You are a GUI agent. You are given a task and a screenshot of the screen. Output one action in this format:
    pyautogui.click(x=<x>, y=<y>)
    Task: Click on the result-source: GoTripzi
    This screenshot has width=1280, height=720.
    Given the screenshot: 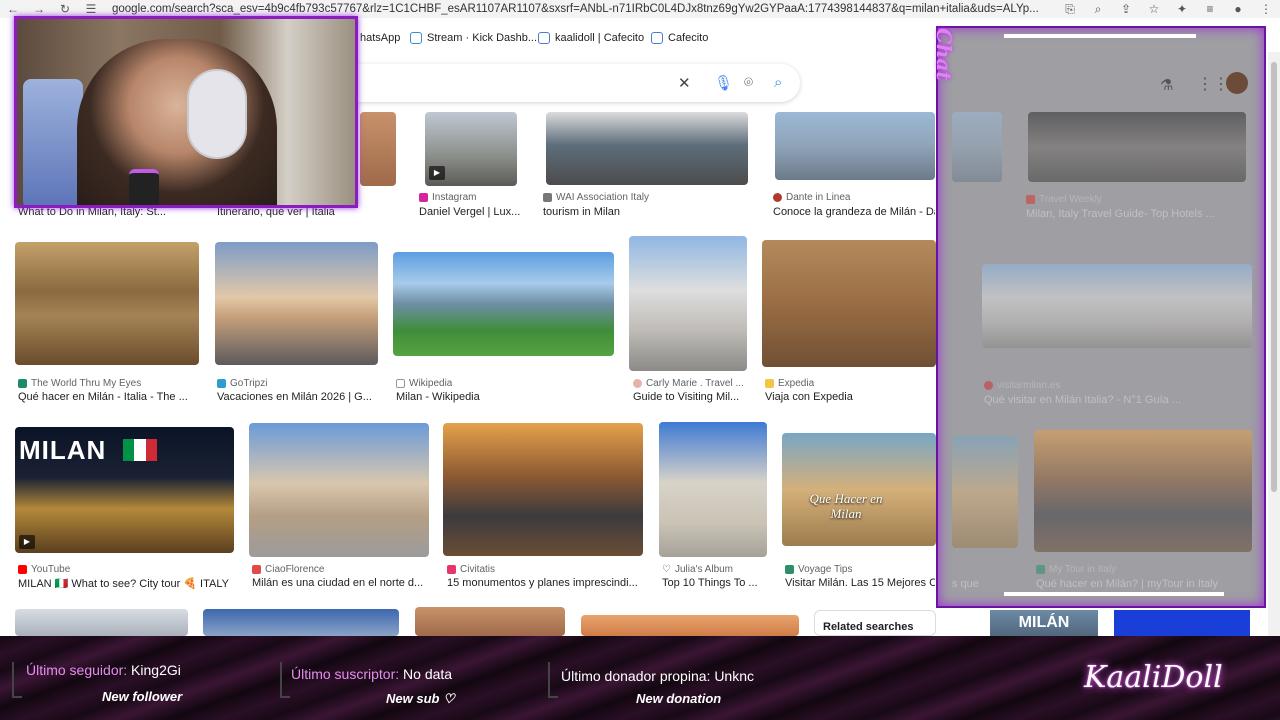 What is the action you would take?
    pyautogui.click(x=242, y=383)
    